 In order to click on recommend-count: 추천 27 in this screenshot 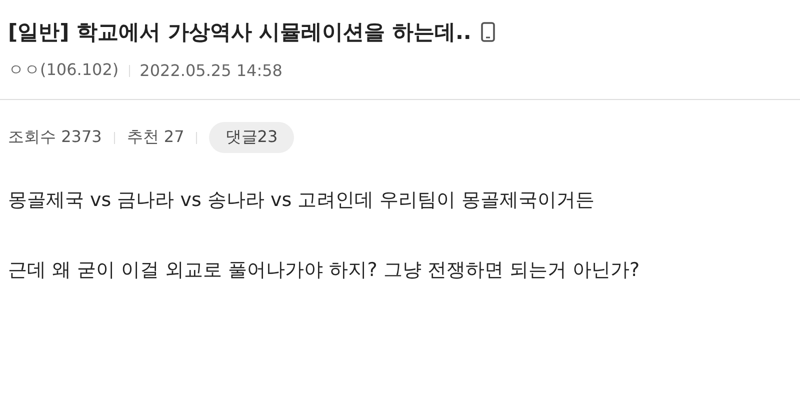, I will do `click(155, 137)`.